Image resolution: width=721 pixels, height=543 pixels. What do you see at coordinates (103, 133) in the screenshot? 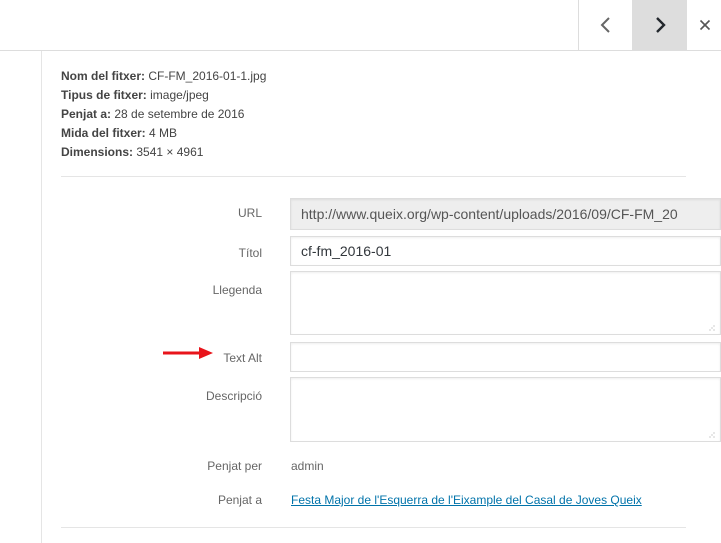
I see `filesize-label: Mida del fitxer:` at bounding box center [103, 133].